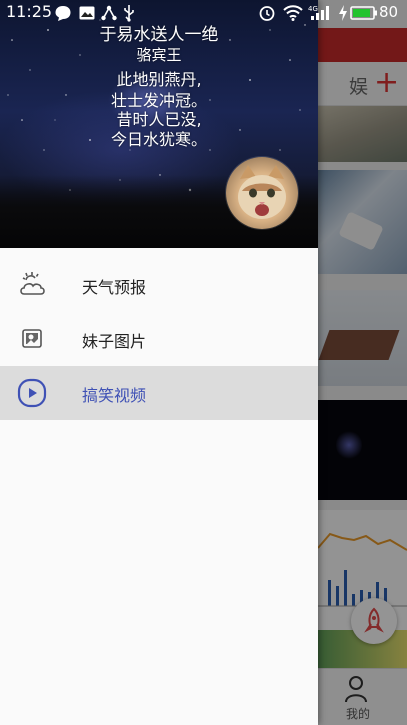 The height and width of the screenshot is (725, 407). Describe the element at coordinates (29, 11) in the screenshot. I see `status-time: 11:25` at that location.